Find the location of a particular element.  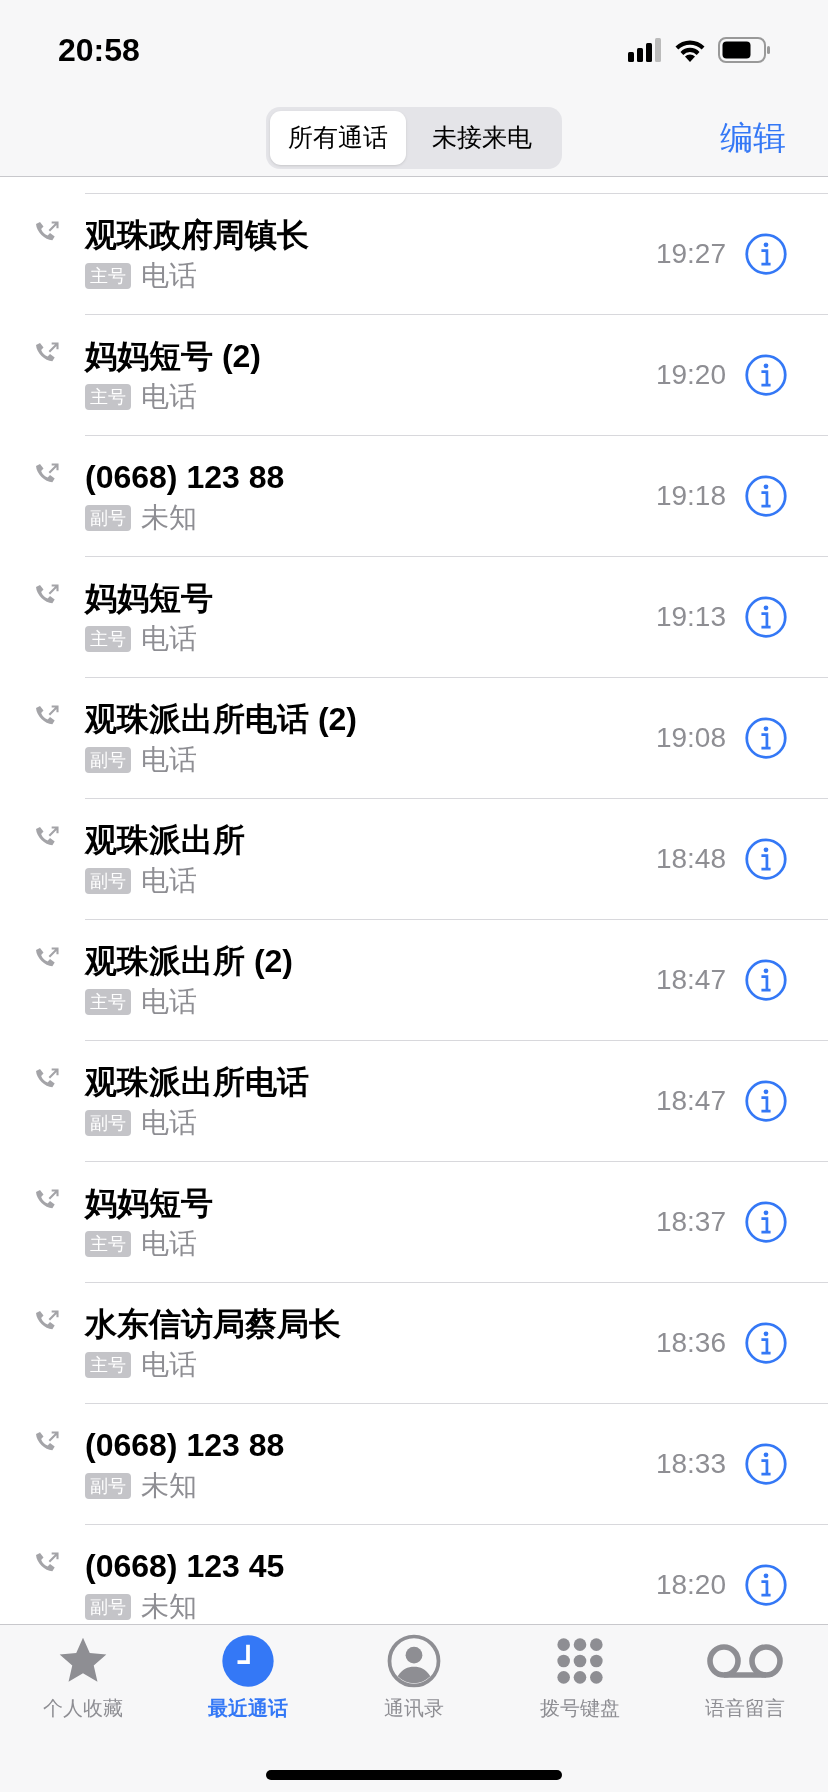

call-time: 18:36 is located at coordinates (690, 1343).